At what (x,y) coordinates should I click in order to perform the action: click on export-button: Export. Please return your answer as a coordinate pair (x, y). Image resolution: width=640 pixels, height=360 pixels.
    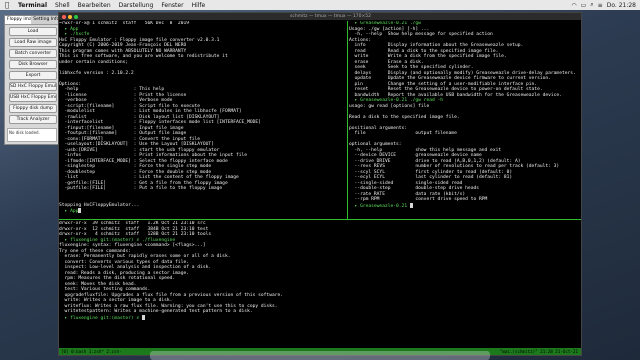
    Looking at the image, I should click on (33, 75).